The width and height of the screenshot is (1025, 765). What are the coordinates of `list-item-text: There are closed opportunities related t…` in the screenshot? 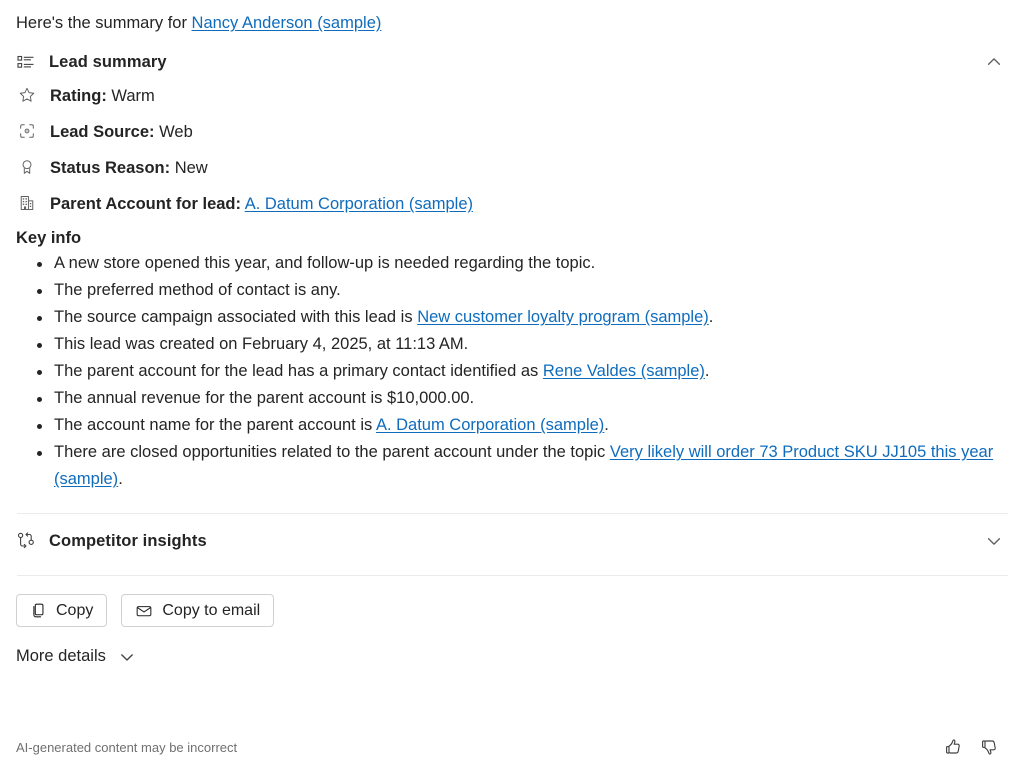 It's located at (332, 452).